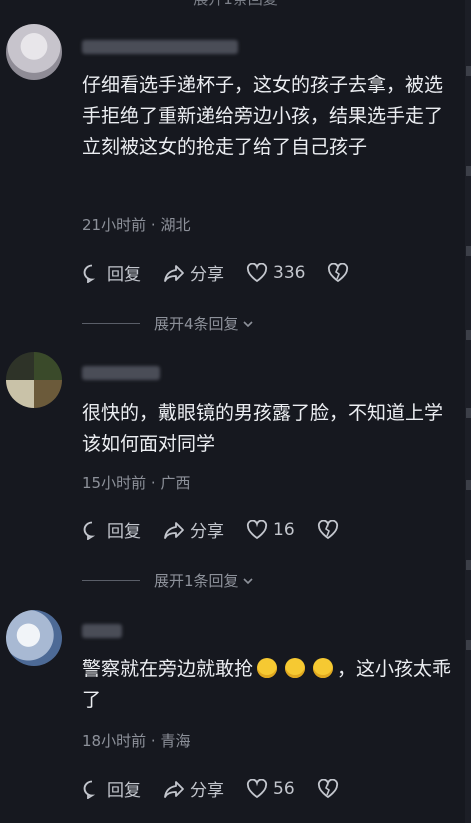 Image resolution: width=471 pixels, height=823 pixels. Describe the element at coordinates (267, 685) in the screenshot. I see `comment-text: 警察就在旁边就敢抢 ，这小孩太乖了` at that location.